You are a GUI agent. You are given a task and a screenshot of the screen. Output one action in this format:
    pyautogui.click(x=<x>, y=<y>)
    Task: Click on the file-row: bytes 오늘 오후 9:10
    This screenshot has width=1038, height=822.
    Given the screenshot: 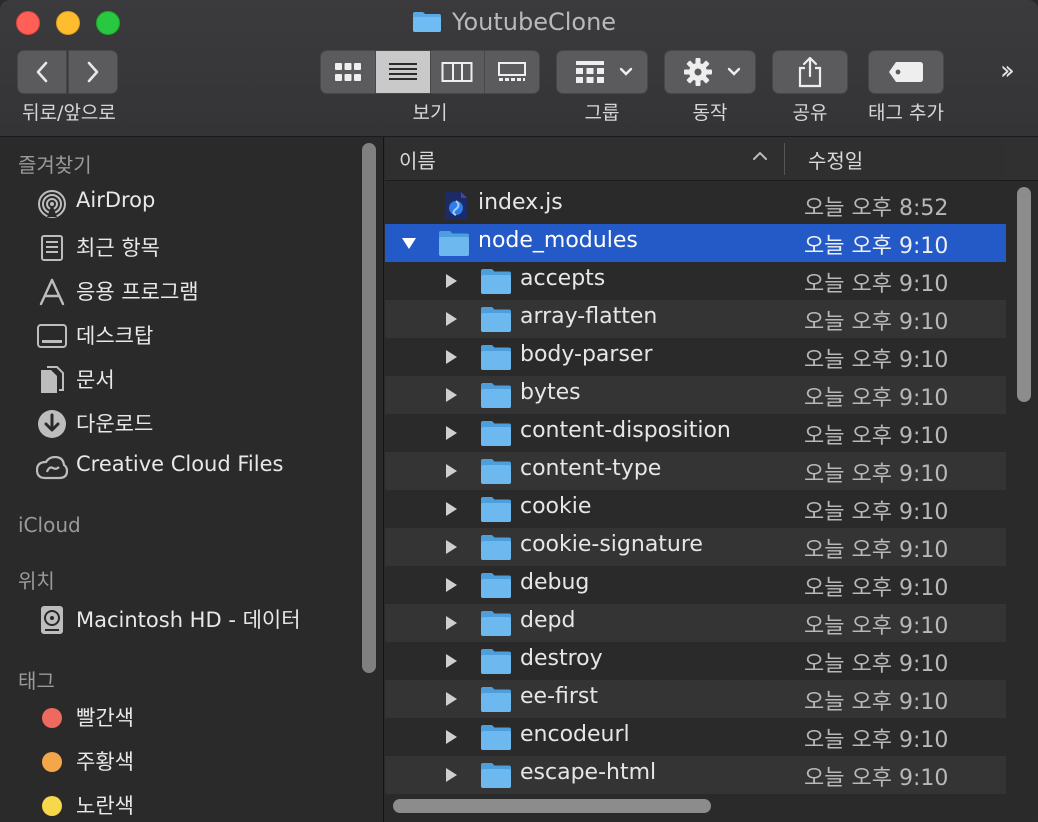 What is the action you would take?
    pyautogui.click(x=695, y=395)
    